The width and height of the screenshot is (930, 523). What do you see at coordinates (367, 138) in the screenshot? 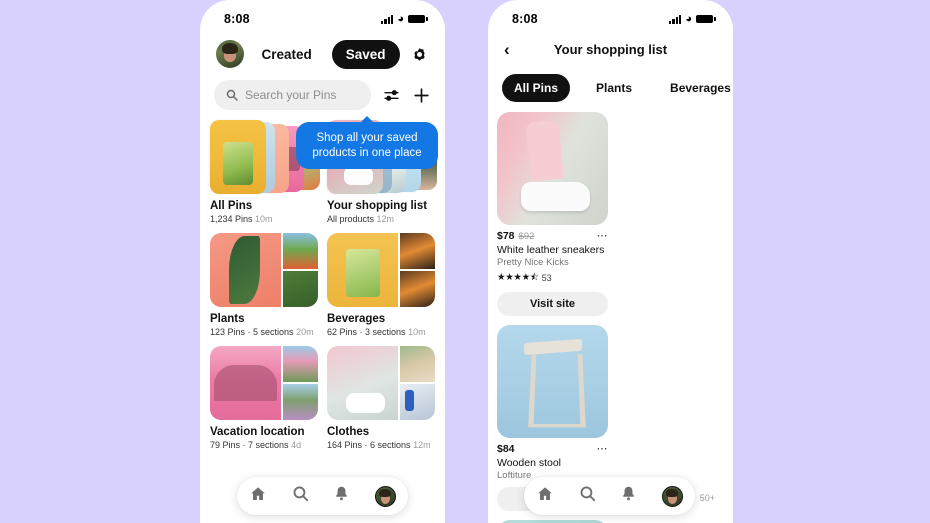
I see `tooltip-line-1: Shop all your saved` at bounding box center [367, 138].